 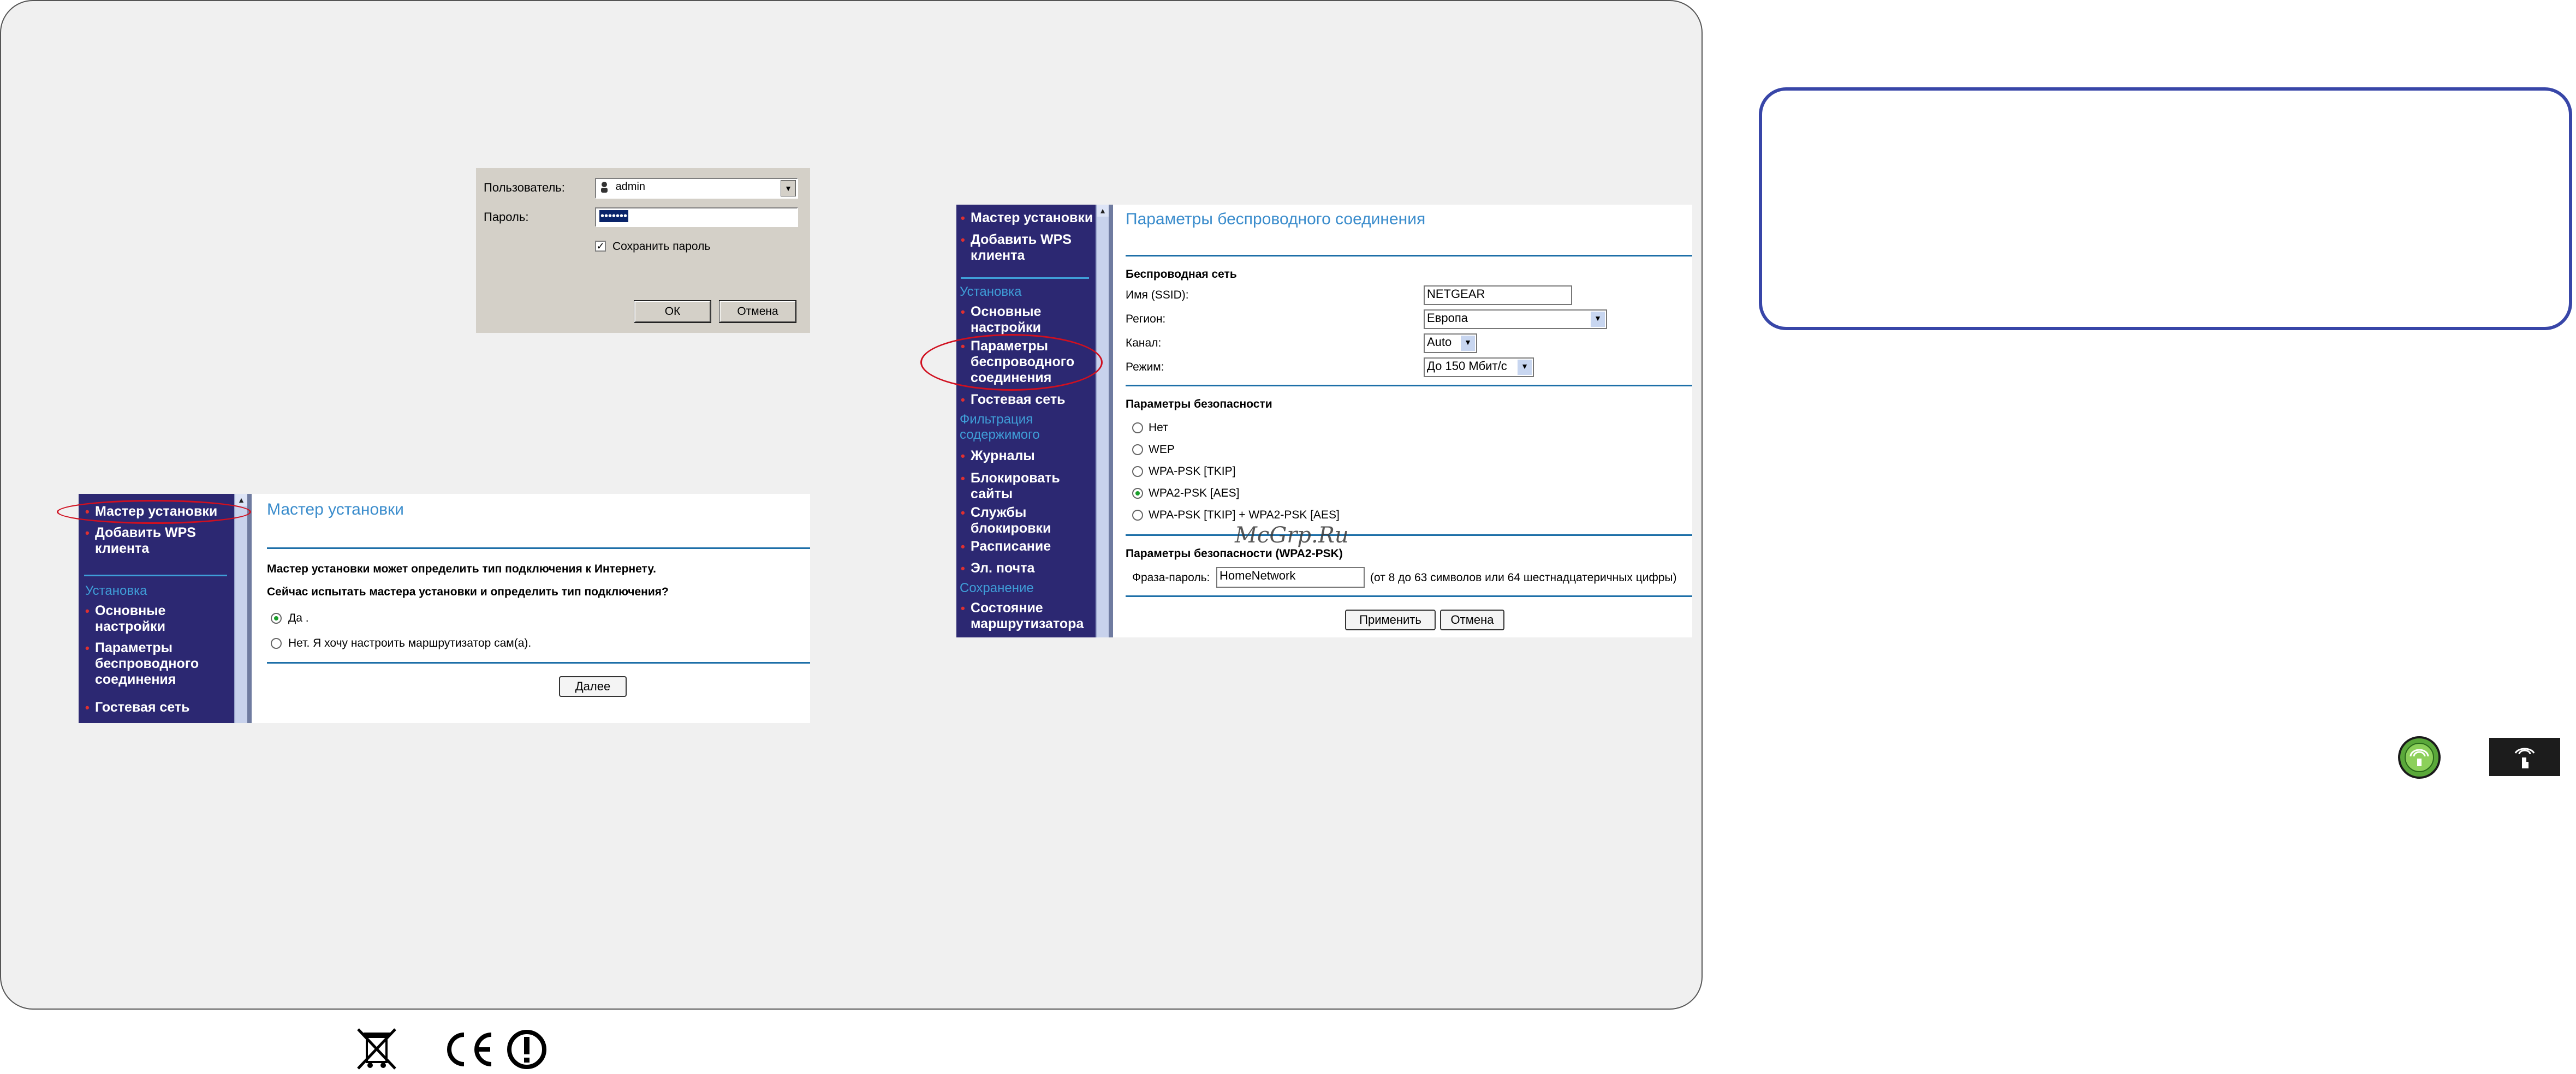 What do you see at coordinates (1234, 554) in the screenshot?
I see `wpa2-heading: Параметры безопасности (WPA2-PSK)` at bounding box center [1234, 554].